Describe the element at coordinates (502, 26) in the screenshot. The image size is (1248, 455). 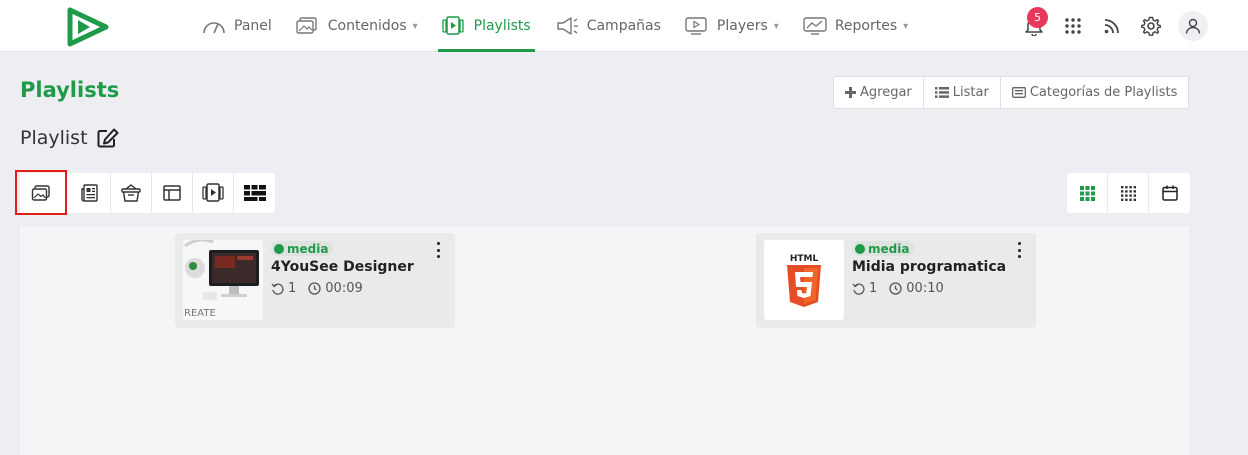
I see `nav-label: Playlists` at that location.